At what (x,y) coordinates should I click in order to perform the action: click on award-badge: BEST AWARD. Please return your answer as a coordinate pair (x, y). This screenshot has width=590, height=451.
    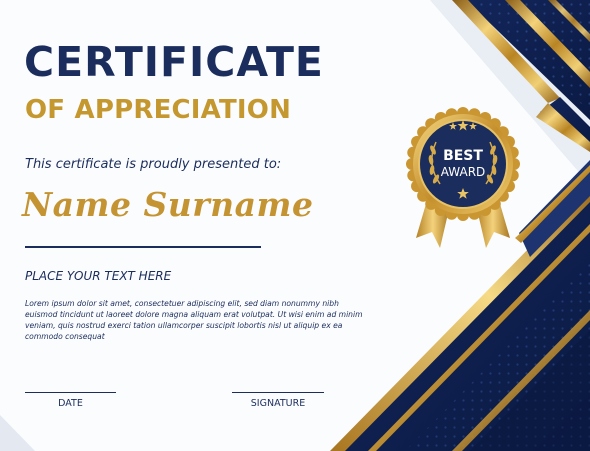
    Looking at the image, I should click on (463, 177).